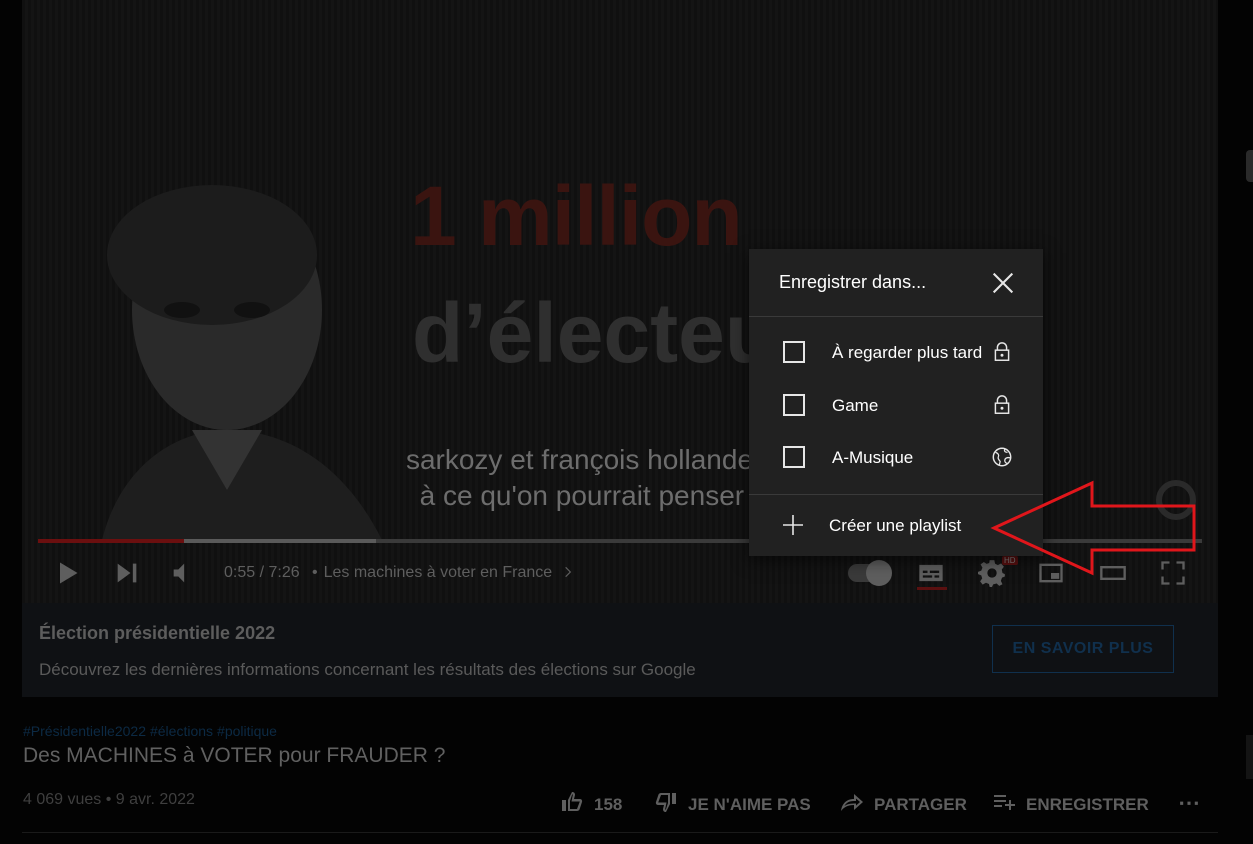  Describe the element at coordinates (234, 755) in the screenshot. I see `video-title: Des MACHINES à VOTER pour FRAUDER ?` at that location.